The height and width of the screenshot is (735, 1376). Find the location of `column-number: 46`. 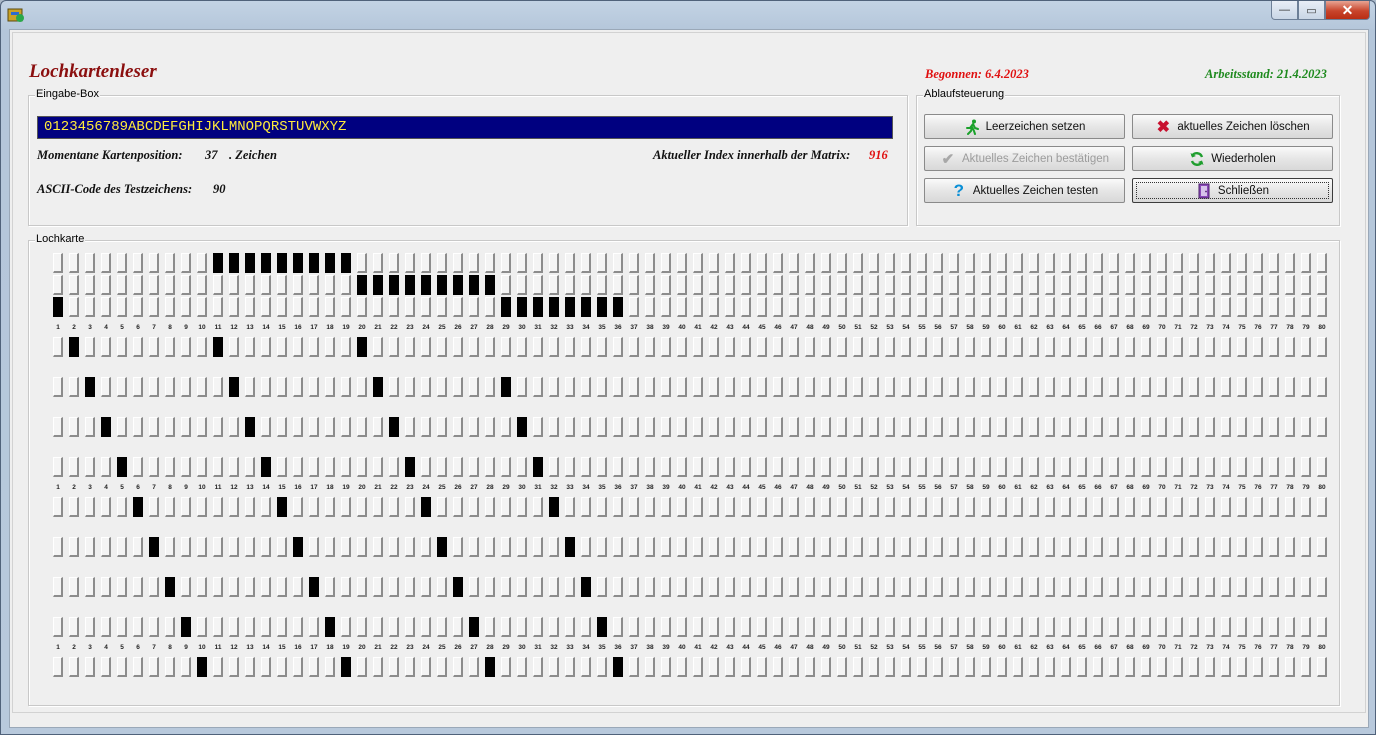

column-number: 46 is located at coordinates (778, 647).